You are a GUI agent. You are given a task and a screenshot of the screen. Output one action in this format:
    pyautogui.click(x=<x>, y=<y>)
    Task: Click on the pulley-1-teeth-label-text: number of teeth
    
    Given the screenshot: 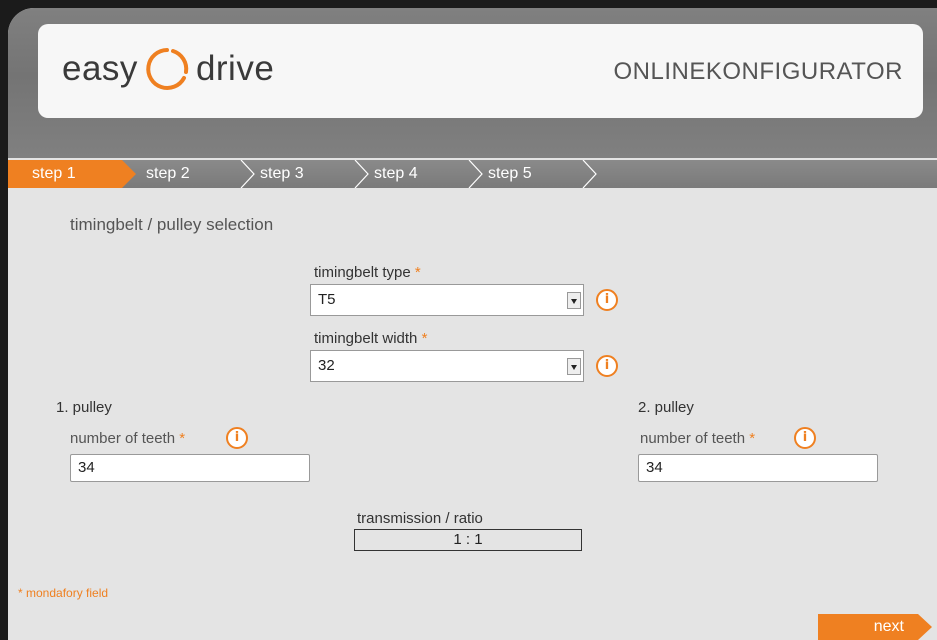 What is the action you would take?
    pyautogui.click(x=123, y=438)
    